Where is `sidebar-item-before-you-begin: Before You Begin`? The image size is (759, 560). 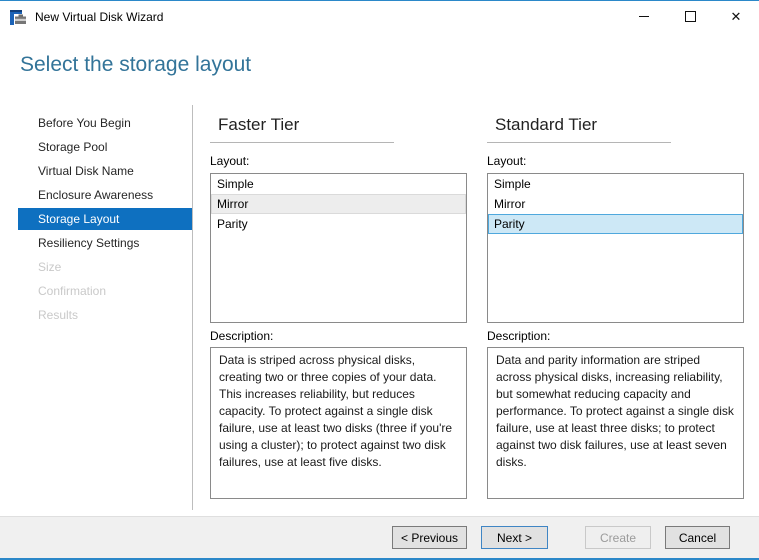
sidebar-item-before-you-begin: Before You Begin is located at coordinates (105, 123).